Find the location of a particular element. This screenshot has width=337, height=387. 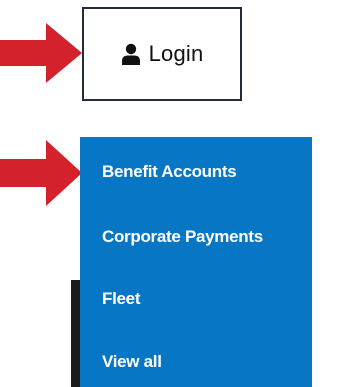

login-button: Login is located at coordinates (162, 54).